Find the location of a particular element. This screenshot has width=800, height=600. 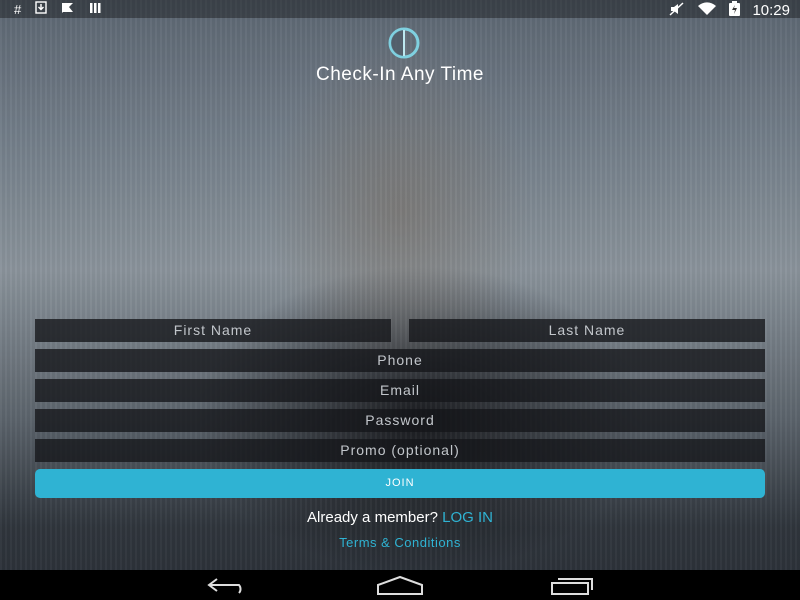

member-text: Already a member? is located at coordinates (372, 517).